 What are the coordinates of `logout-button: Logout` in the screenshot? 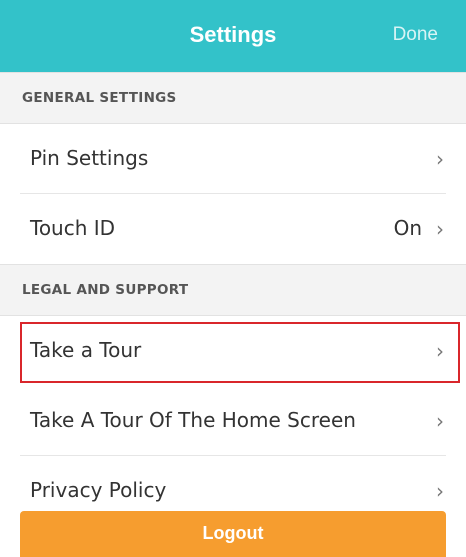 It's located at (233, 534).